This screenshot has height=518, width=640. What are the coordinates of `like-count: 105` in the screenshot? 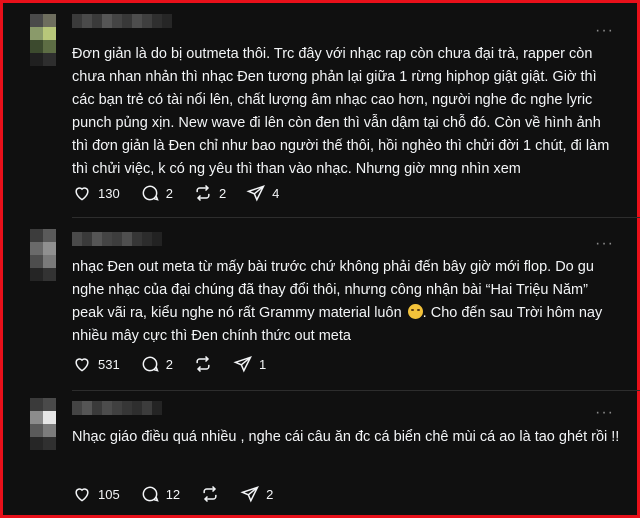 It's located at (109, 494).